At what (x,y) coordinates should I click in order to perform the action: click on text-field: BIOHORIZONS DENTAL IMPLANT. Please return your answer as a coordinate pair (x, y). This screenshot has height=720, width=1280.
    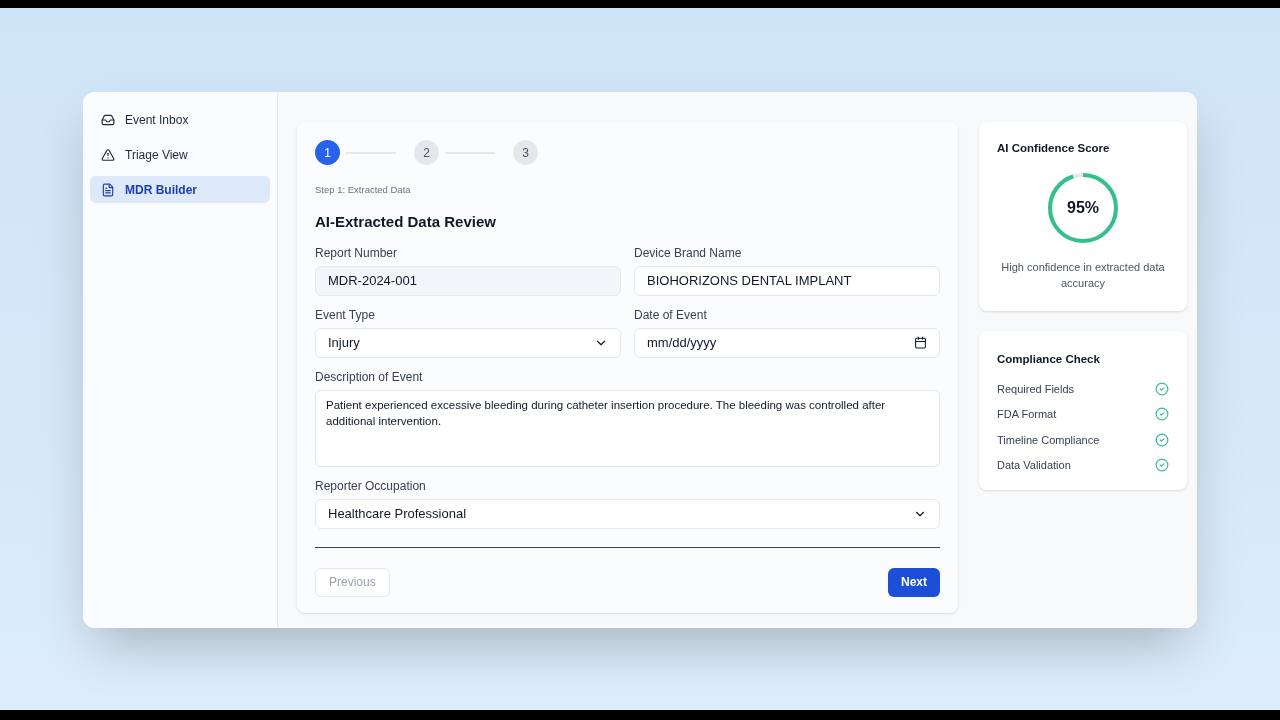
    Looking at the image, I should click on (787, 280).